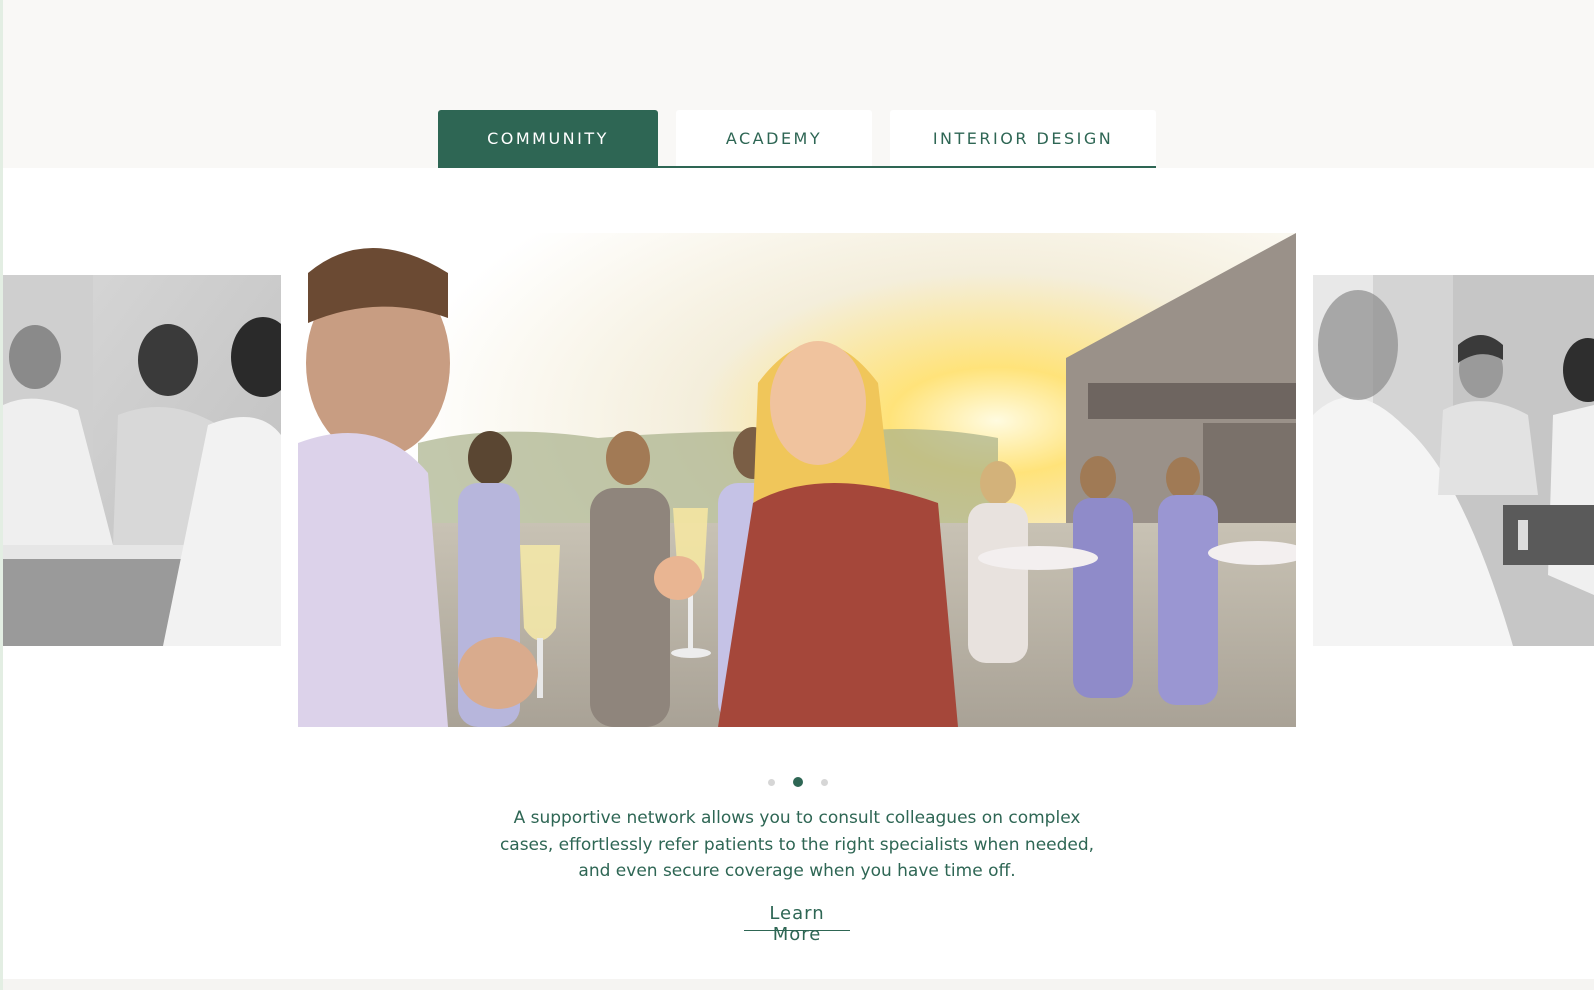 This screenshot has width=1594, height=990. What do you see at coordinates (1023, 138) in the screenshot?
I see `tab-interior-design: INTERIOR DESIGN` at bounding box center [1023, 138].